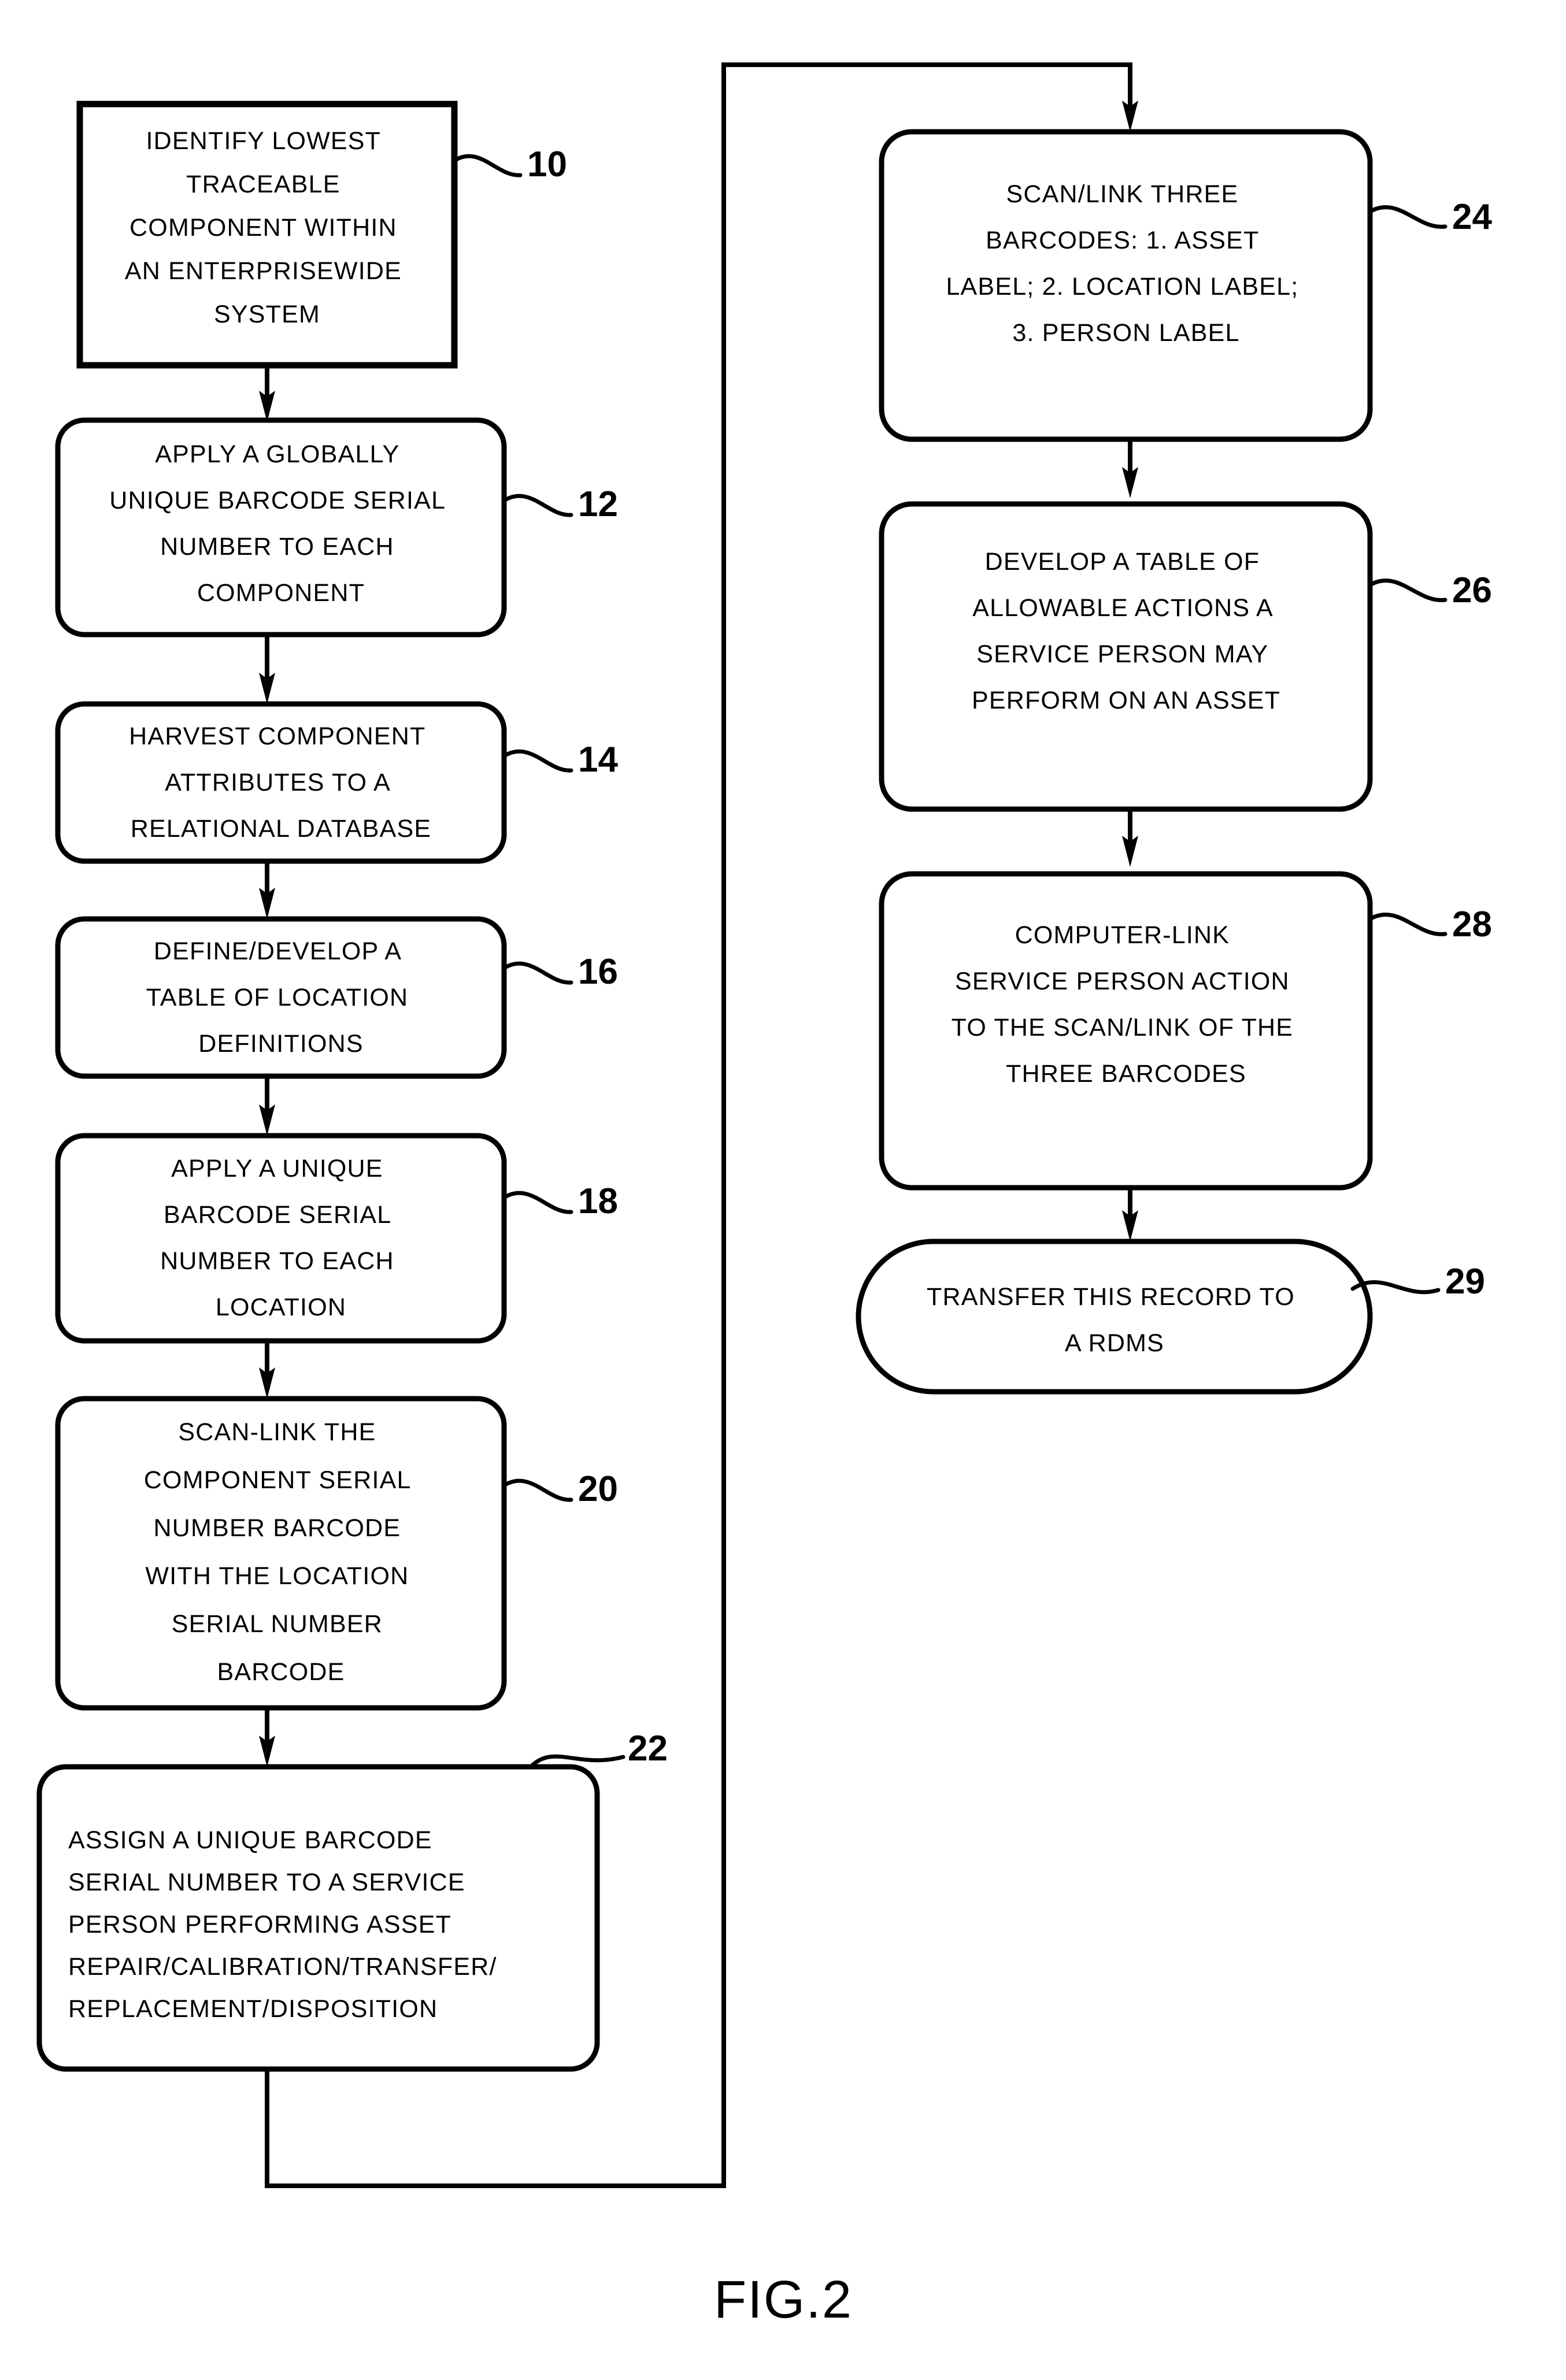  What do you see at coordinates (1430, 590) in the screenshot?
I see `ref-leader-26: 26` at bounding box center [1430, 590].